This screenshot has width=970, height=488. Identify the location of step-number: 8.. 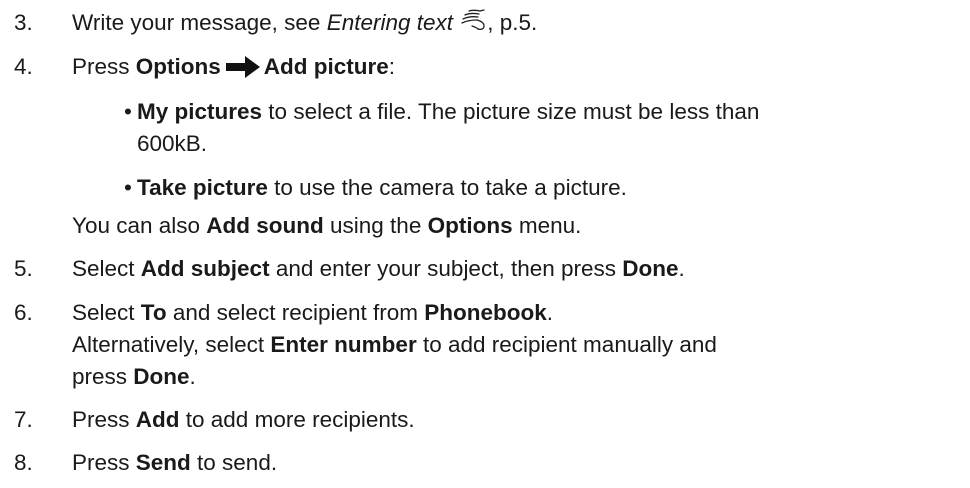
(23, 462).